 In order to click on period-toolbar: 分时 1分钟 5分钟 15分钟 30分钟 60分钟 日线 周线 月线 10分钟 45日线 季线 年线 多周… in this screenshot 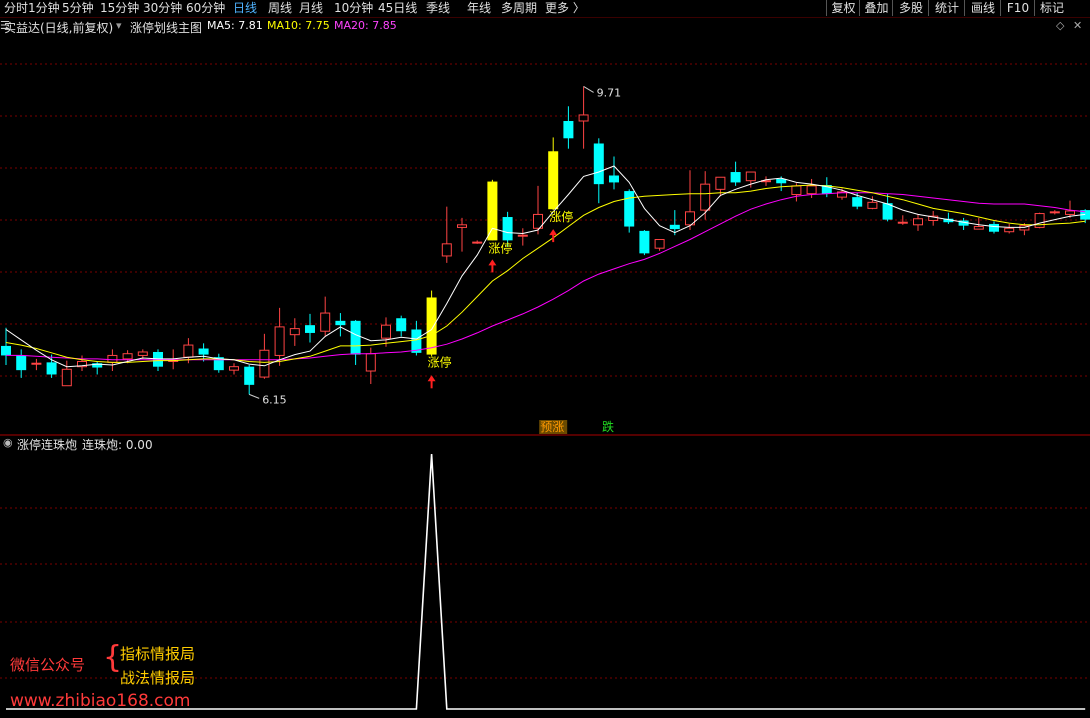, I will do `click(545, 9)`.